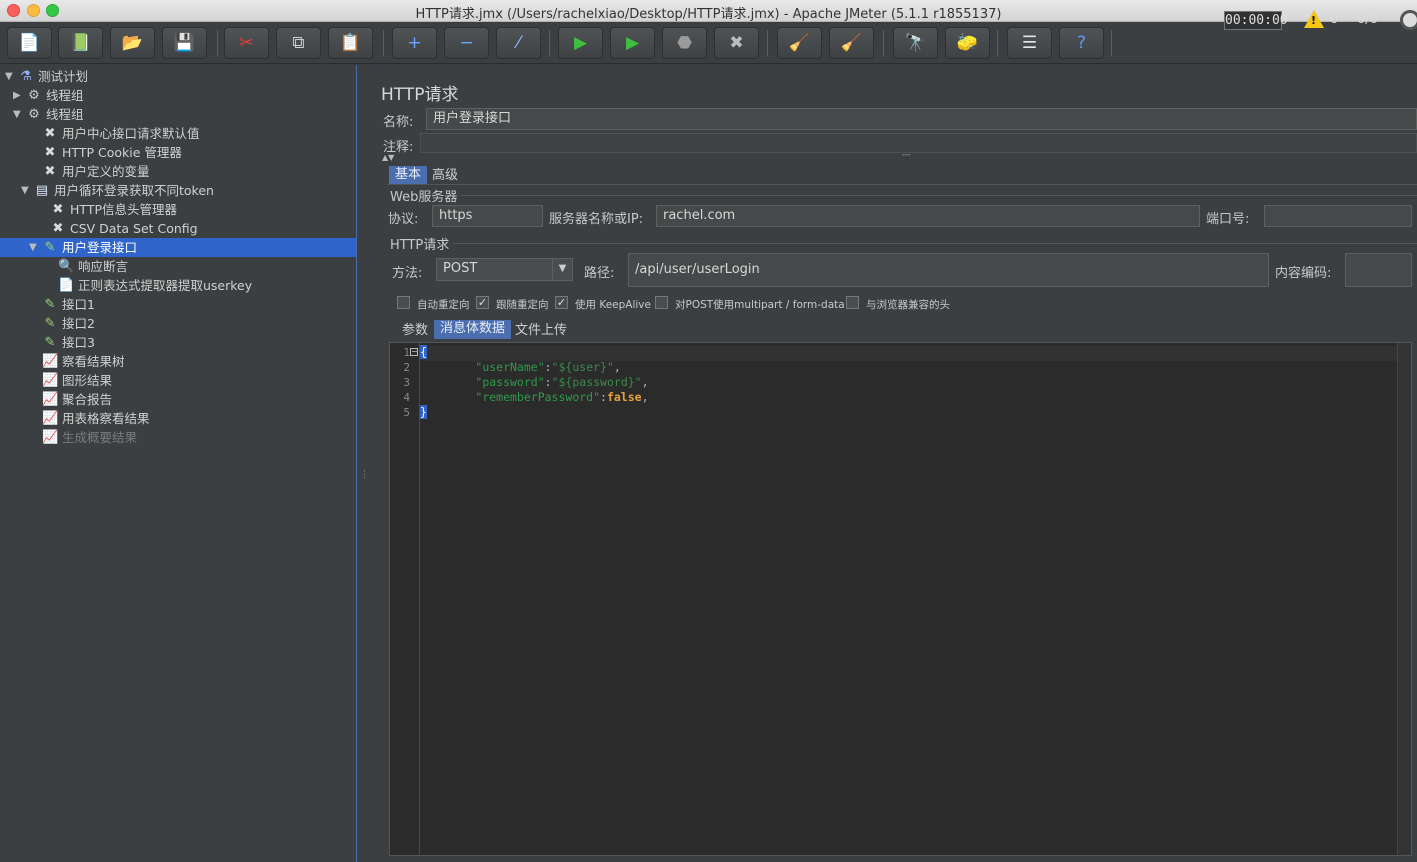  I want to click on clear-all-button: 🧹, so click(851, 43).